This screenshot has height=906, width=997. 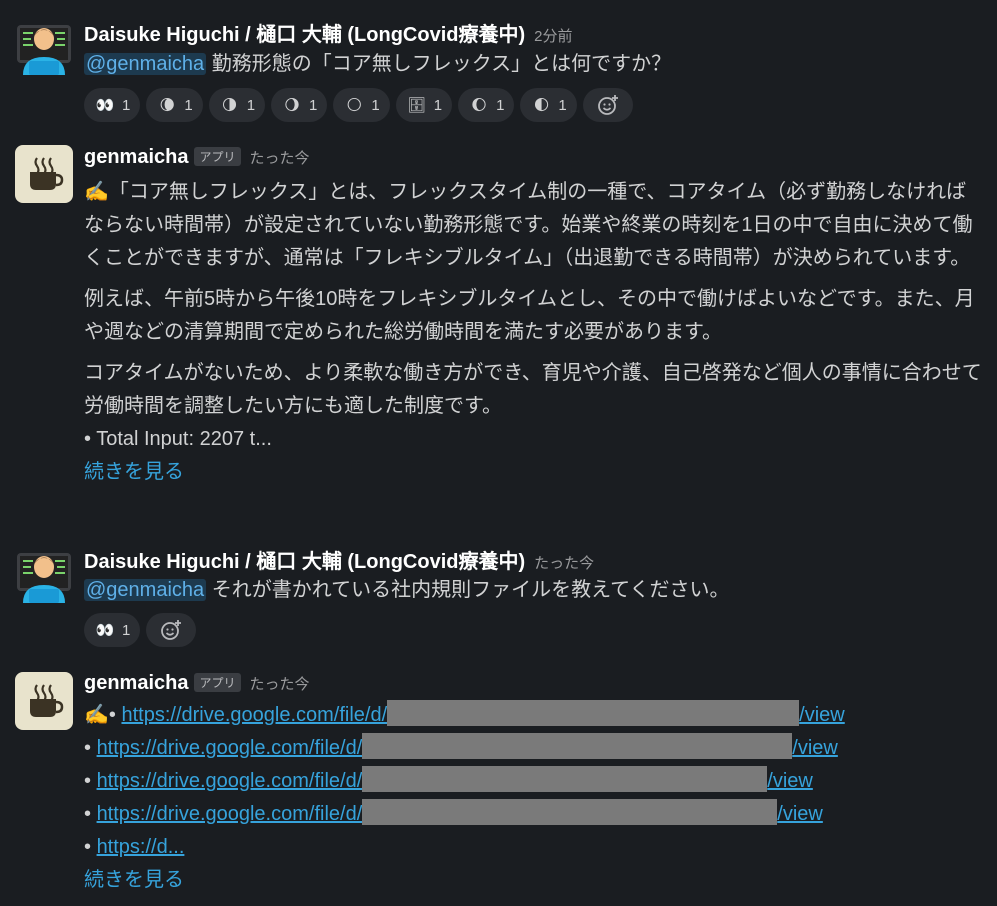 I want to click on reaction-moon-1: 🌘 1, so click(x=174, y=105).